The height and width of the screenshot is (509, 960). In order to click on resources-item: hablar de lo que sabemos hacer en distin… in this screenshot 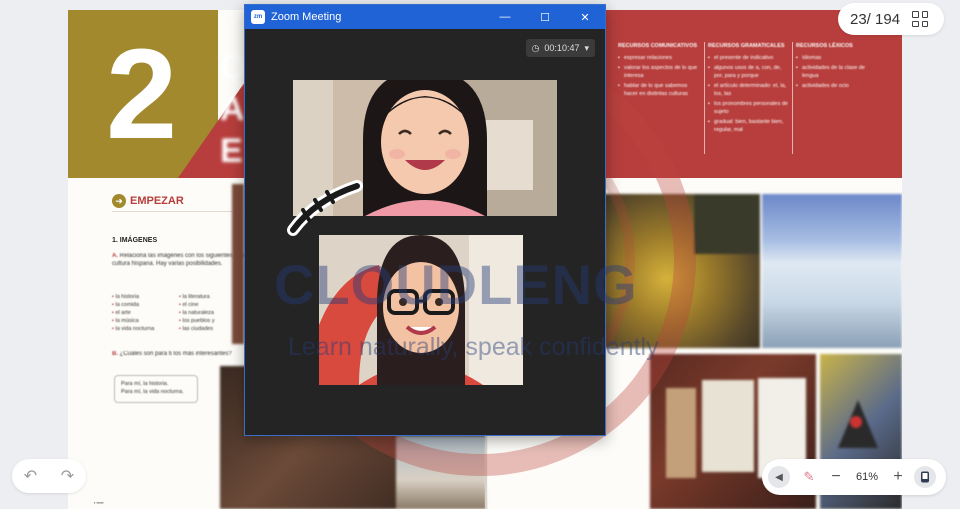, I will do `click(659, 90)`.